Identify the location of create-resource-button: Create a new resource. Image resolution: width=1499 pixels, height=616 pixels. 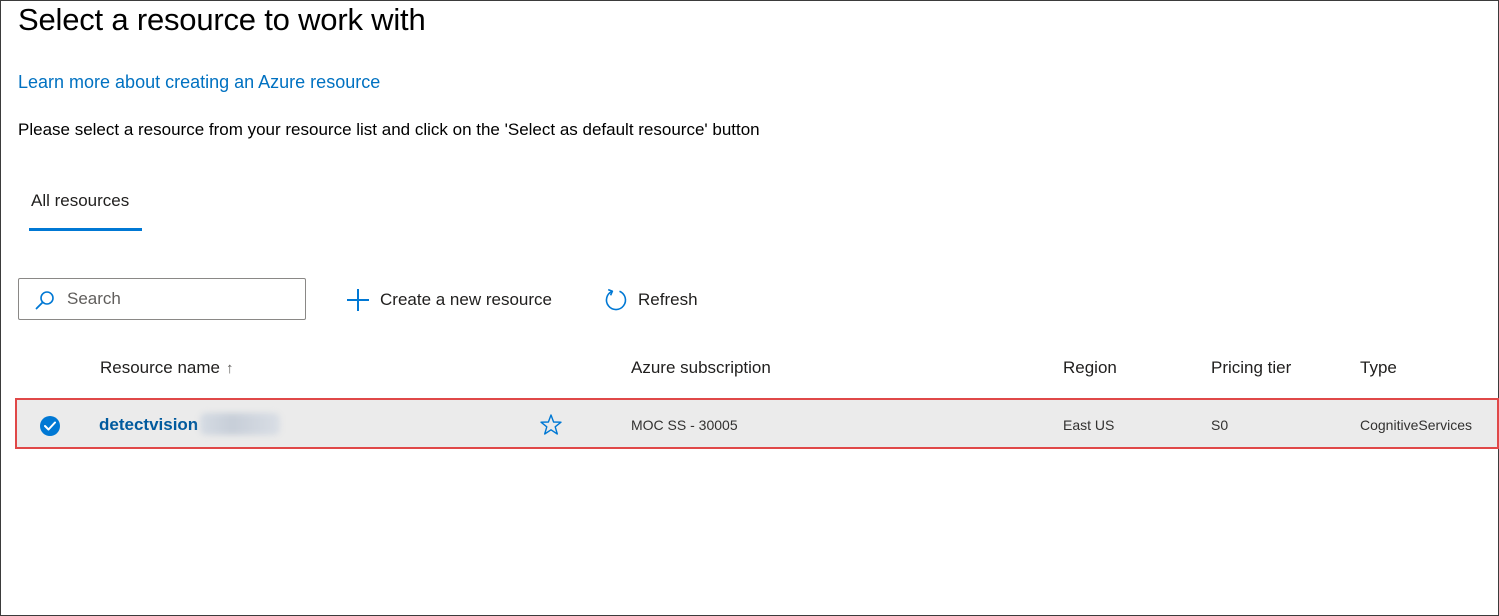
(449, 300).